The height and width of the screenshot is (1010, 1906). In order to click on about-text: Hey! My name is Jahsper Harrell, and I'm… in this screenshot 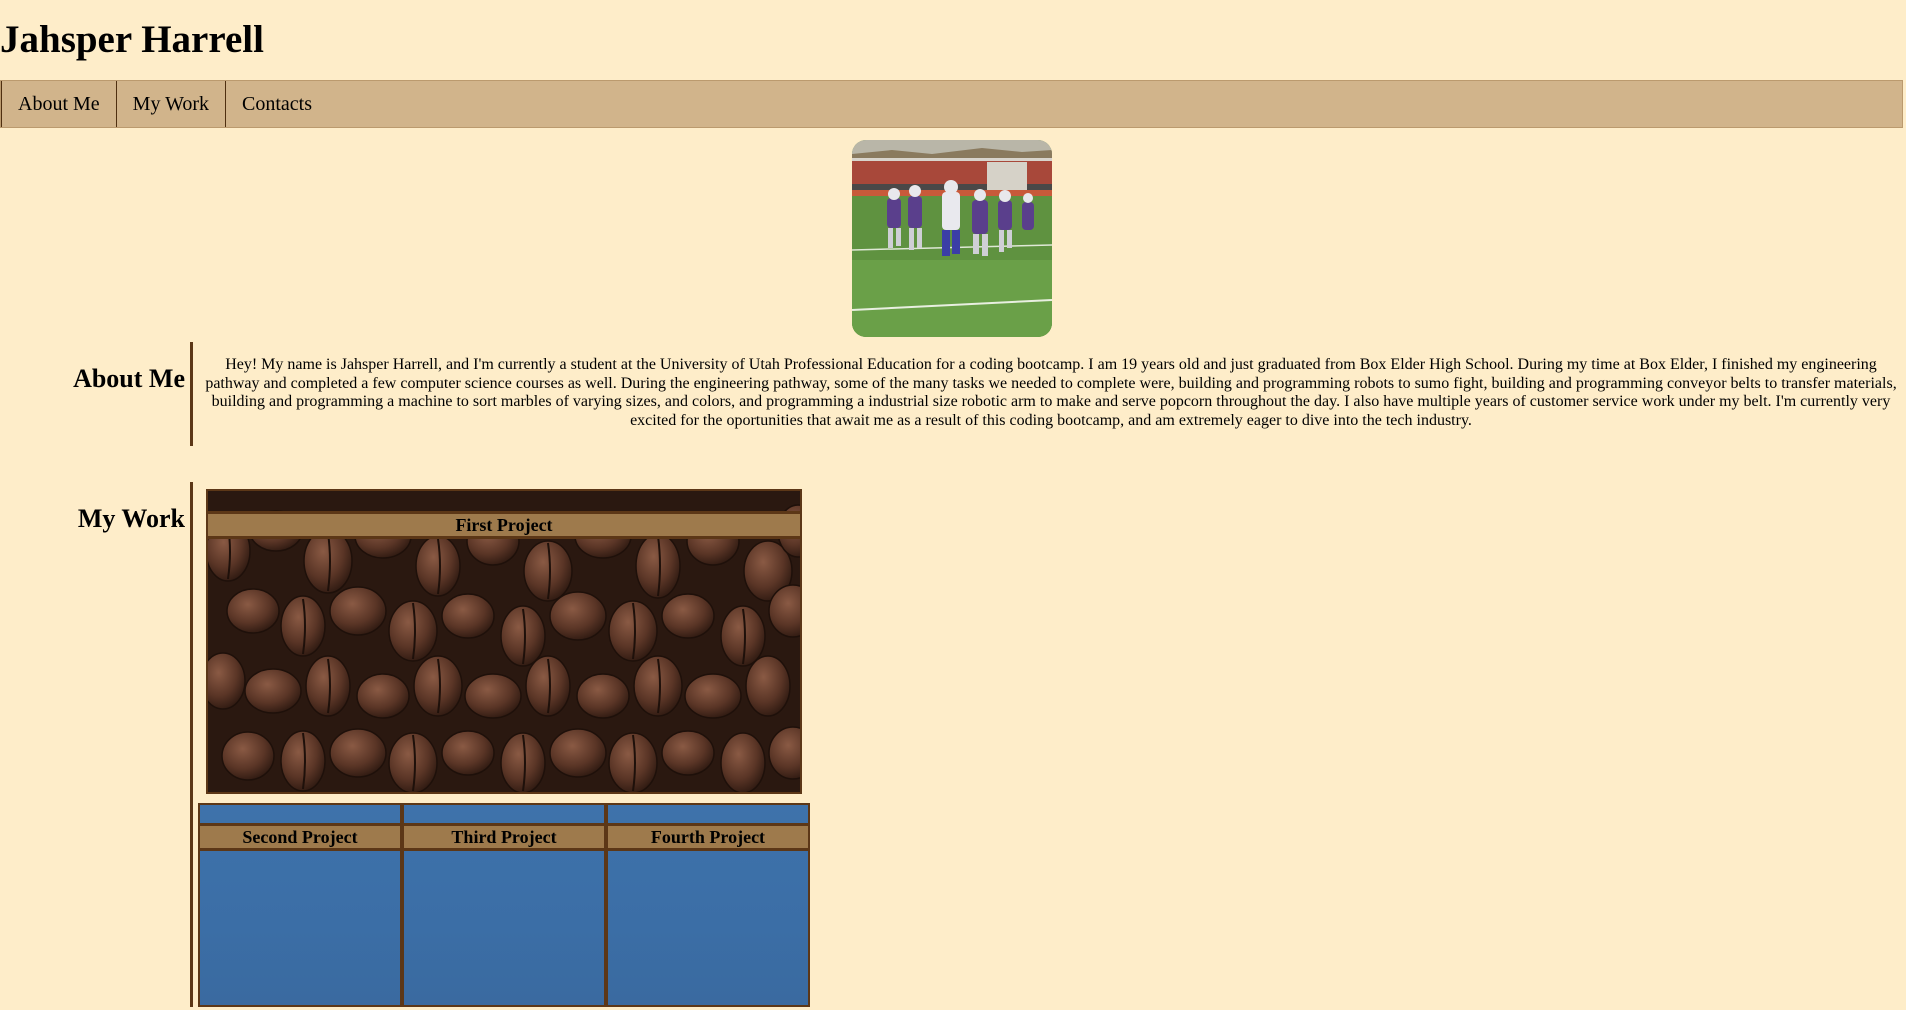, I will do `click(1051, 392)`.